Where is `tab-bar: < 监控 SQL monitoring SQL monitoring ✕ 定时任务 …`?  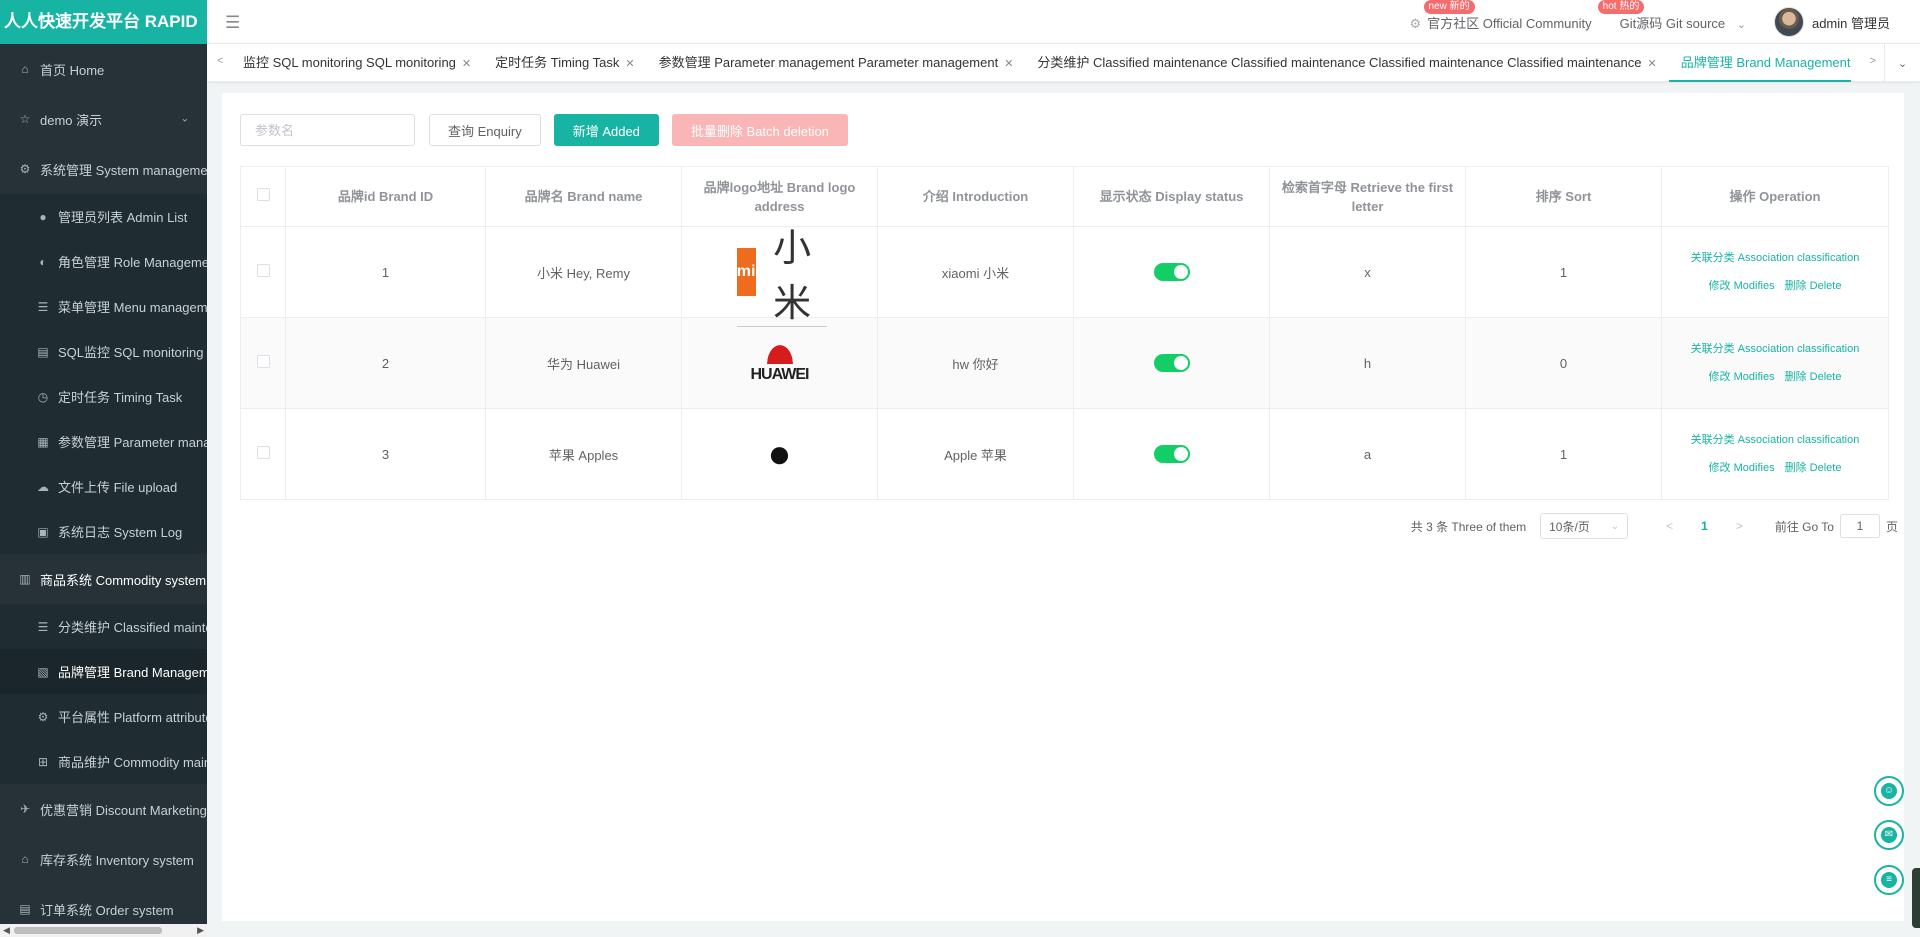
tab-bar: < 监控 SQL monitoring SQL monitoring ✕ 定时任务 … is located at coordinates (1063, 63).